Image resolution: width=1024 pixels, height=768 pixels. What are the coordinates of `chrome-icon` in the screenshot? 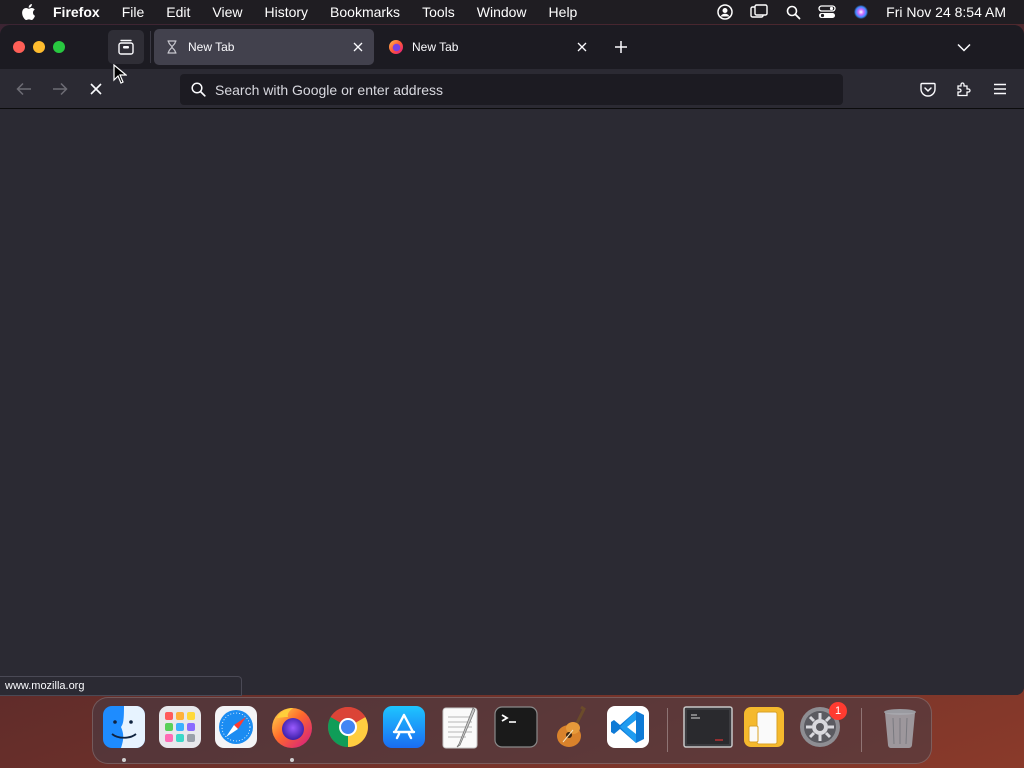 It's located at (348, 727).